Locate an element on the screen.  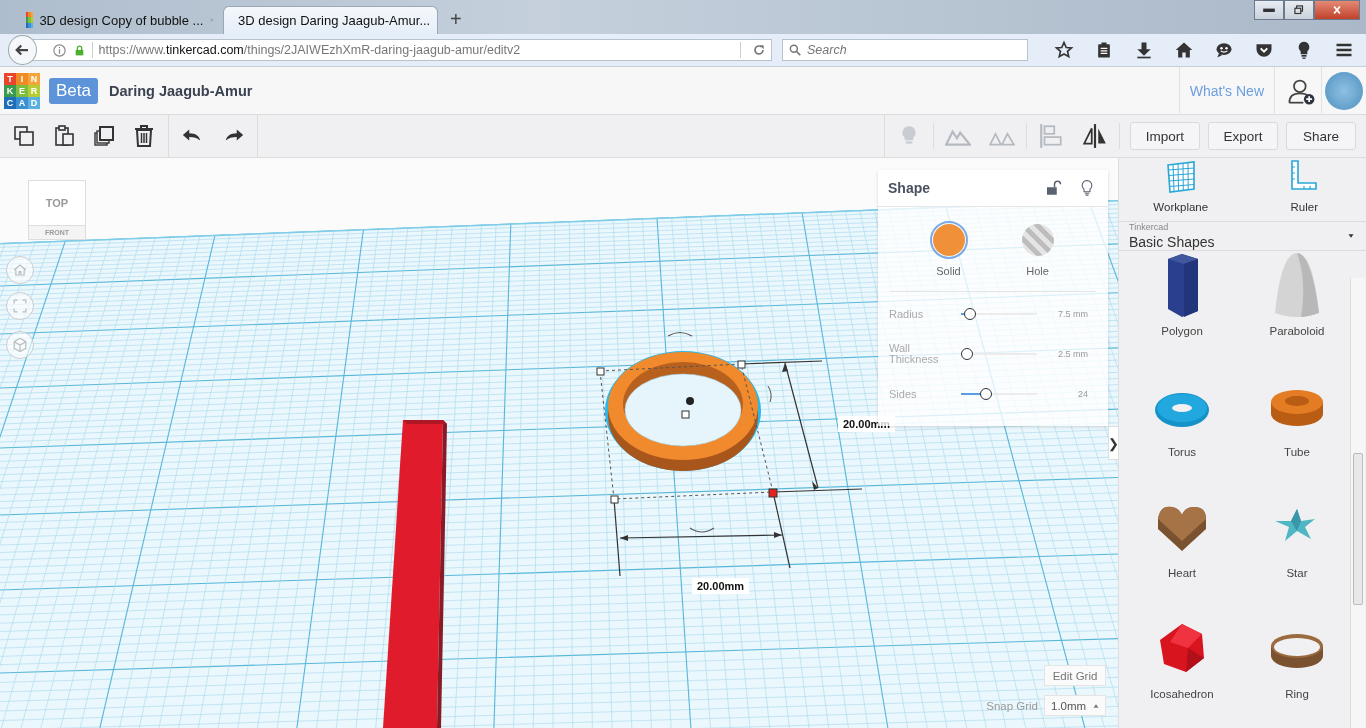
mirror-button is located at coordinates (1095, 136).